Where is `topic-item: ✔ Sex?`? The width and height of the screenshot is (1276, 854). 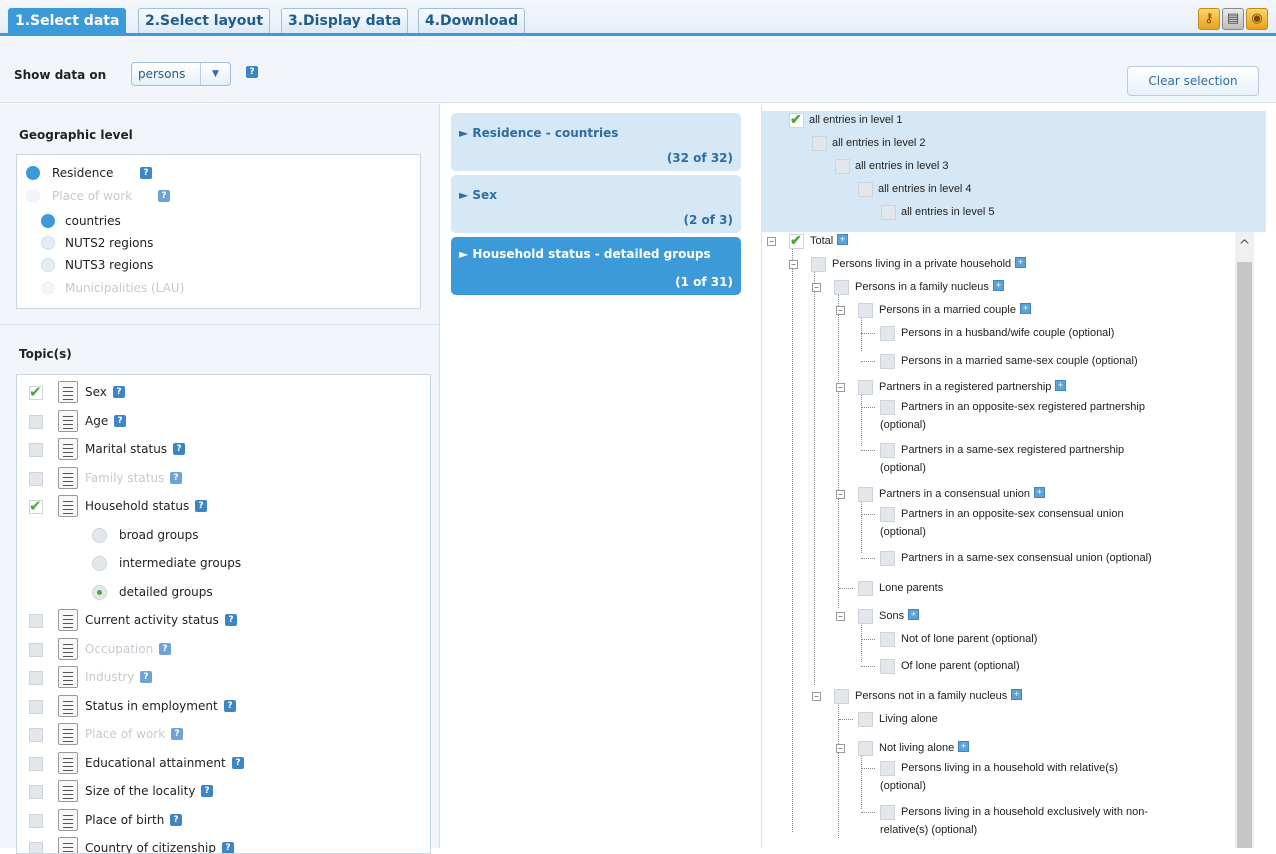
topic-item: ✔ Sex? is located at coordinates (217, 393).